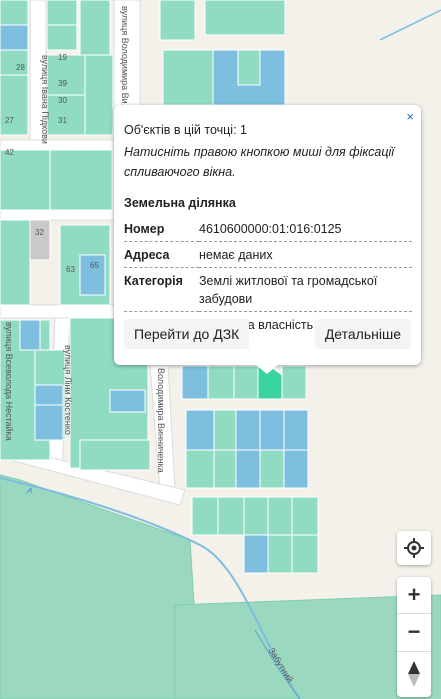 This screenshot has width=441, height=699. I want to click on street-label: Володимира Винниченка, so click(161, 420).